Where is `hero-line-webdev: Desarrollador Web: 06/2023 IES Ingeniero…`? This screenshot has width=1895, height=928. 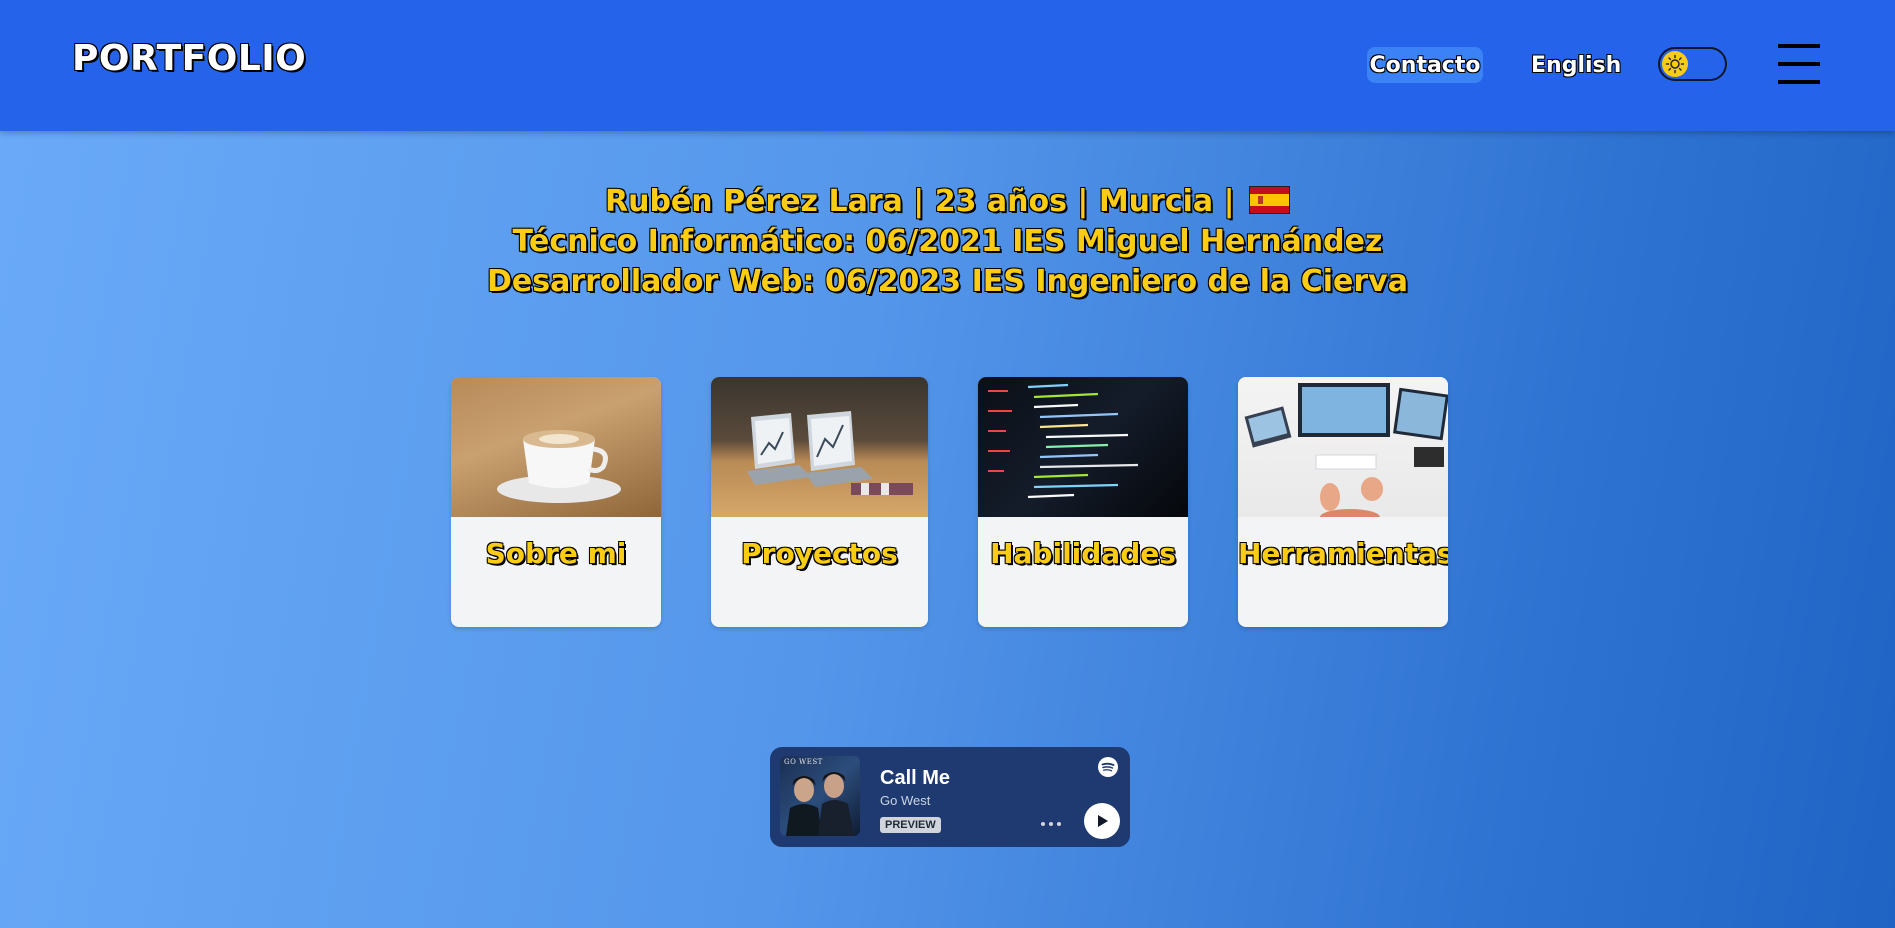 hero-line-webdev: Desarrollador Web: 06/2023 IES Ingeniero… is located at coordinates (947, 281).